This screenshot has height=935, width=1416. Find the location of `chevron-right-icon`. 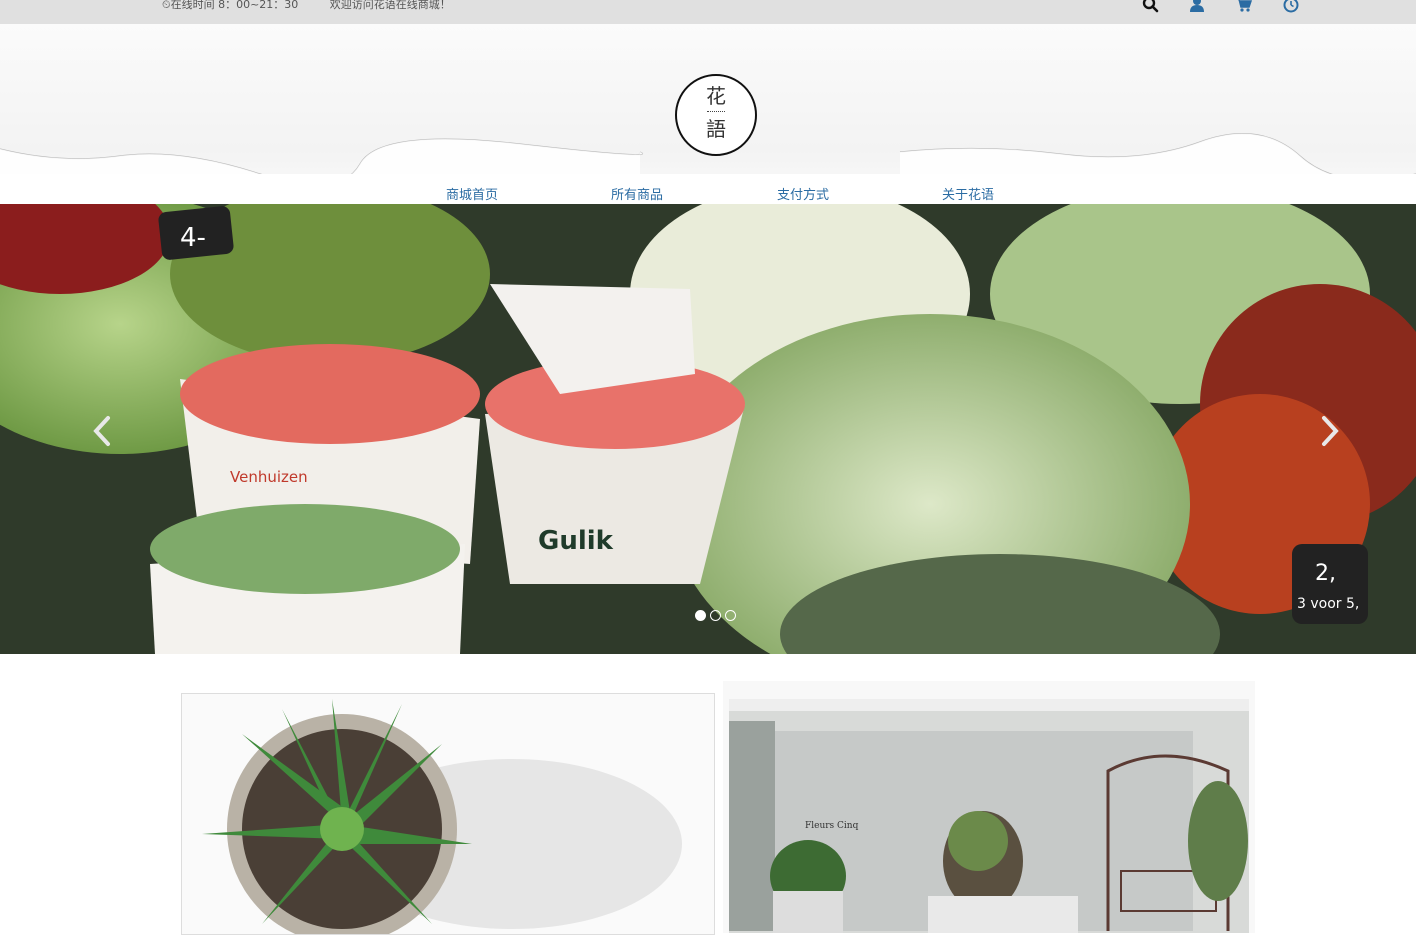

chevron-right-icon is located at coordinates (1330, 431).